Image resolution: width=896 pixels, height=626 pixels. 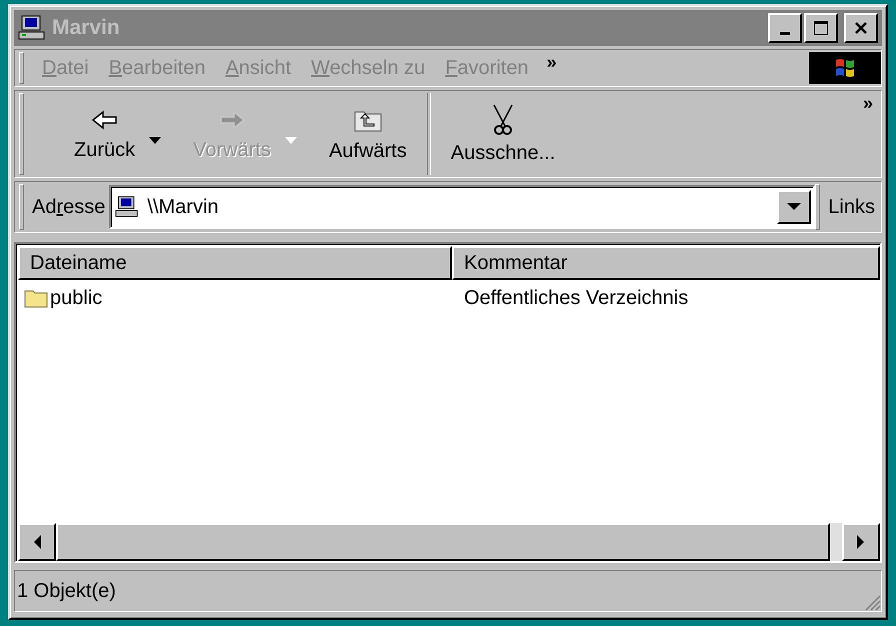 I want to click on column-header: Kommentar, so click(x=666, y=263).